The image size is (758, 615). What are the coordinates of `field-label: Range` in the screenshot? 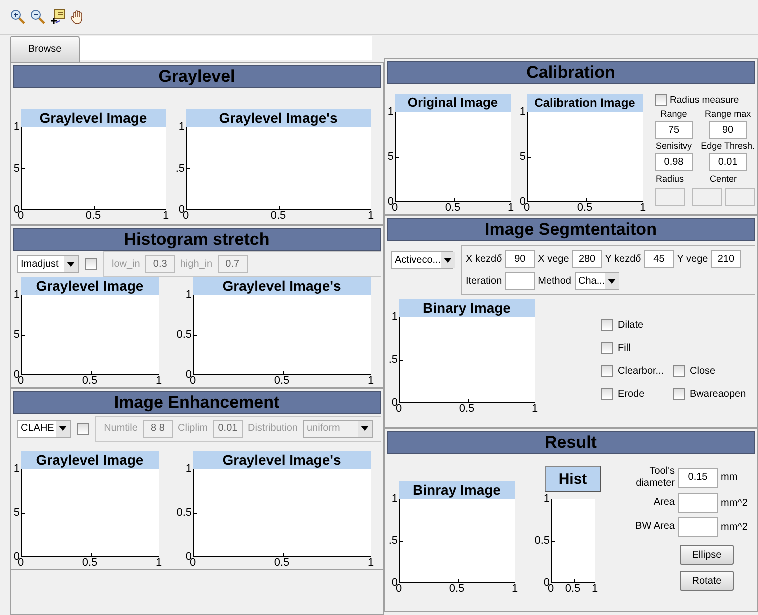 It's located at (674, 114).